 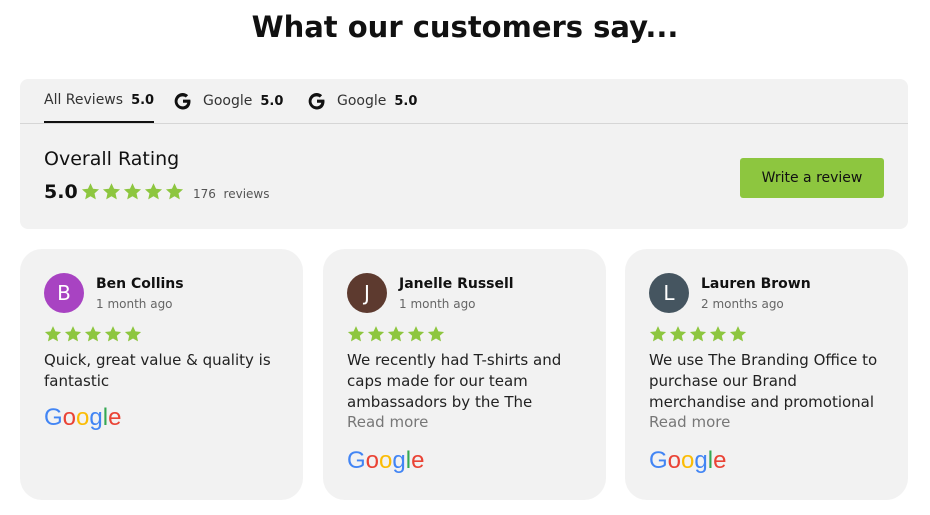 I want to click on overall-rating-score: 5.0, so click(x=61, y=192).